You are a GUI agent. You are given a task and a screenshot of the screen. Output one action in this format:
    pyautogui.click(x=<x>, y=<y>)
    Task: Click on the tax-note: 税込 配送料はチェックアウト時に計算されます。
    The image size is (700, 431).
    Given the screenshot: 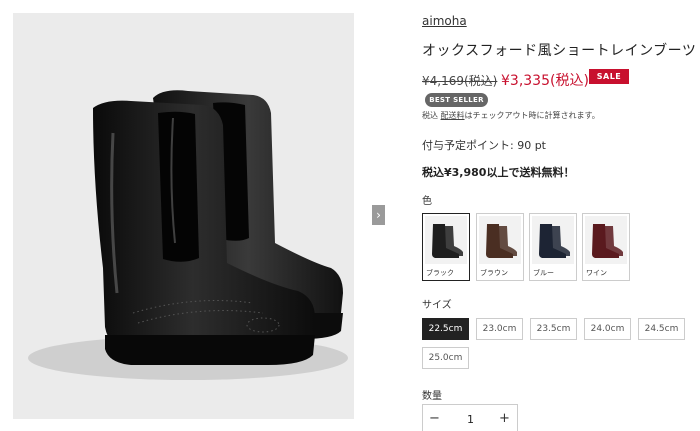 What is the action you would take?
    pyautogui.click(x=511, y=115)
    